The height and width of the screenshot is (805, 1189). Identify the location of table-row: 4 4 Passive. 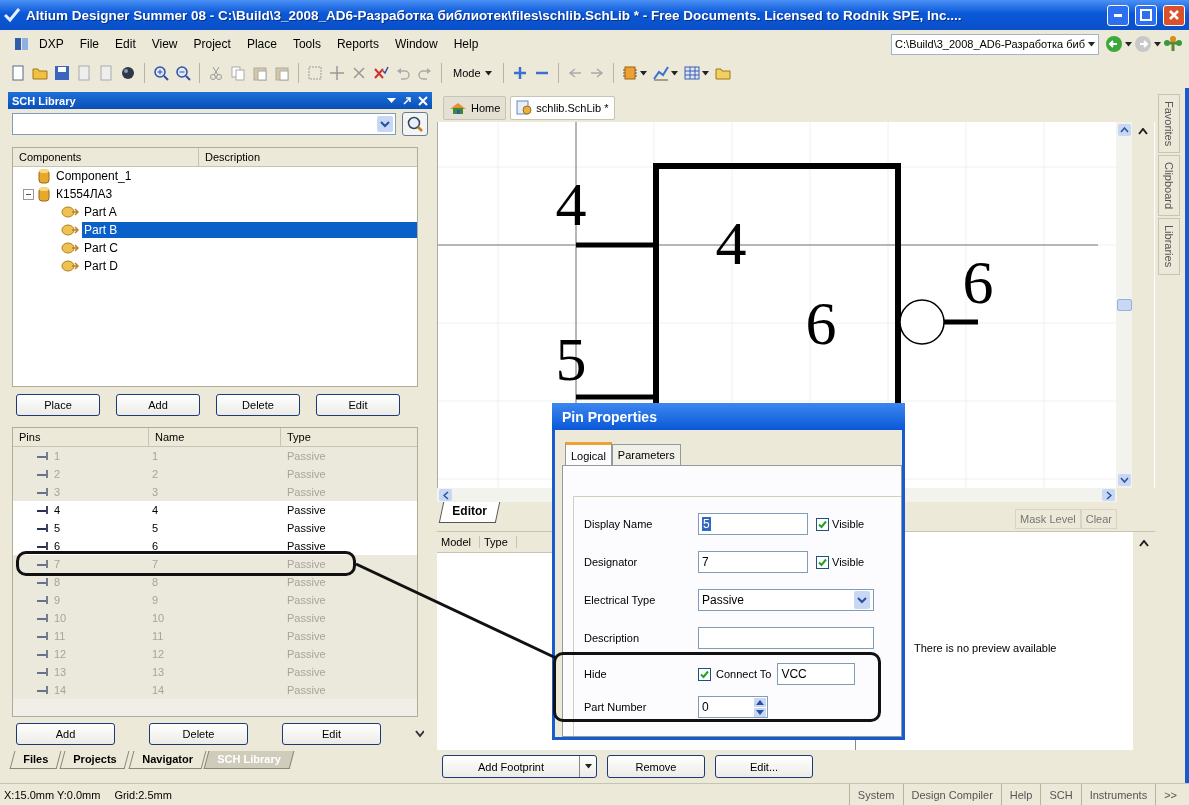
(215, 510).